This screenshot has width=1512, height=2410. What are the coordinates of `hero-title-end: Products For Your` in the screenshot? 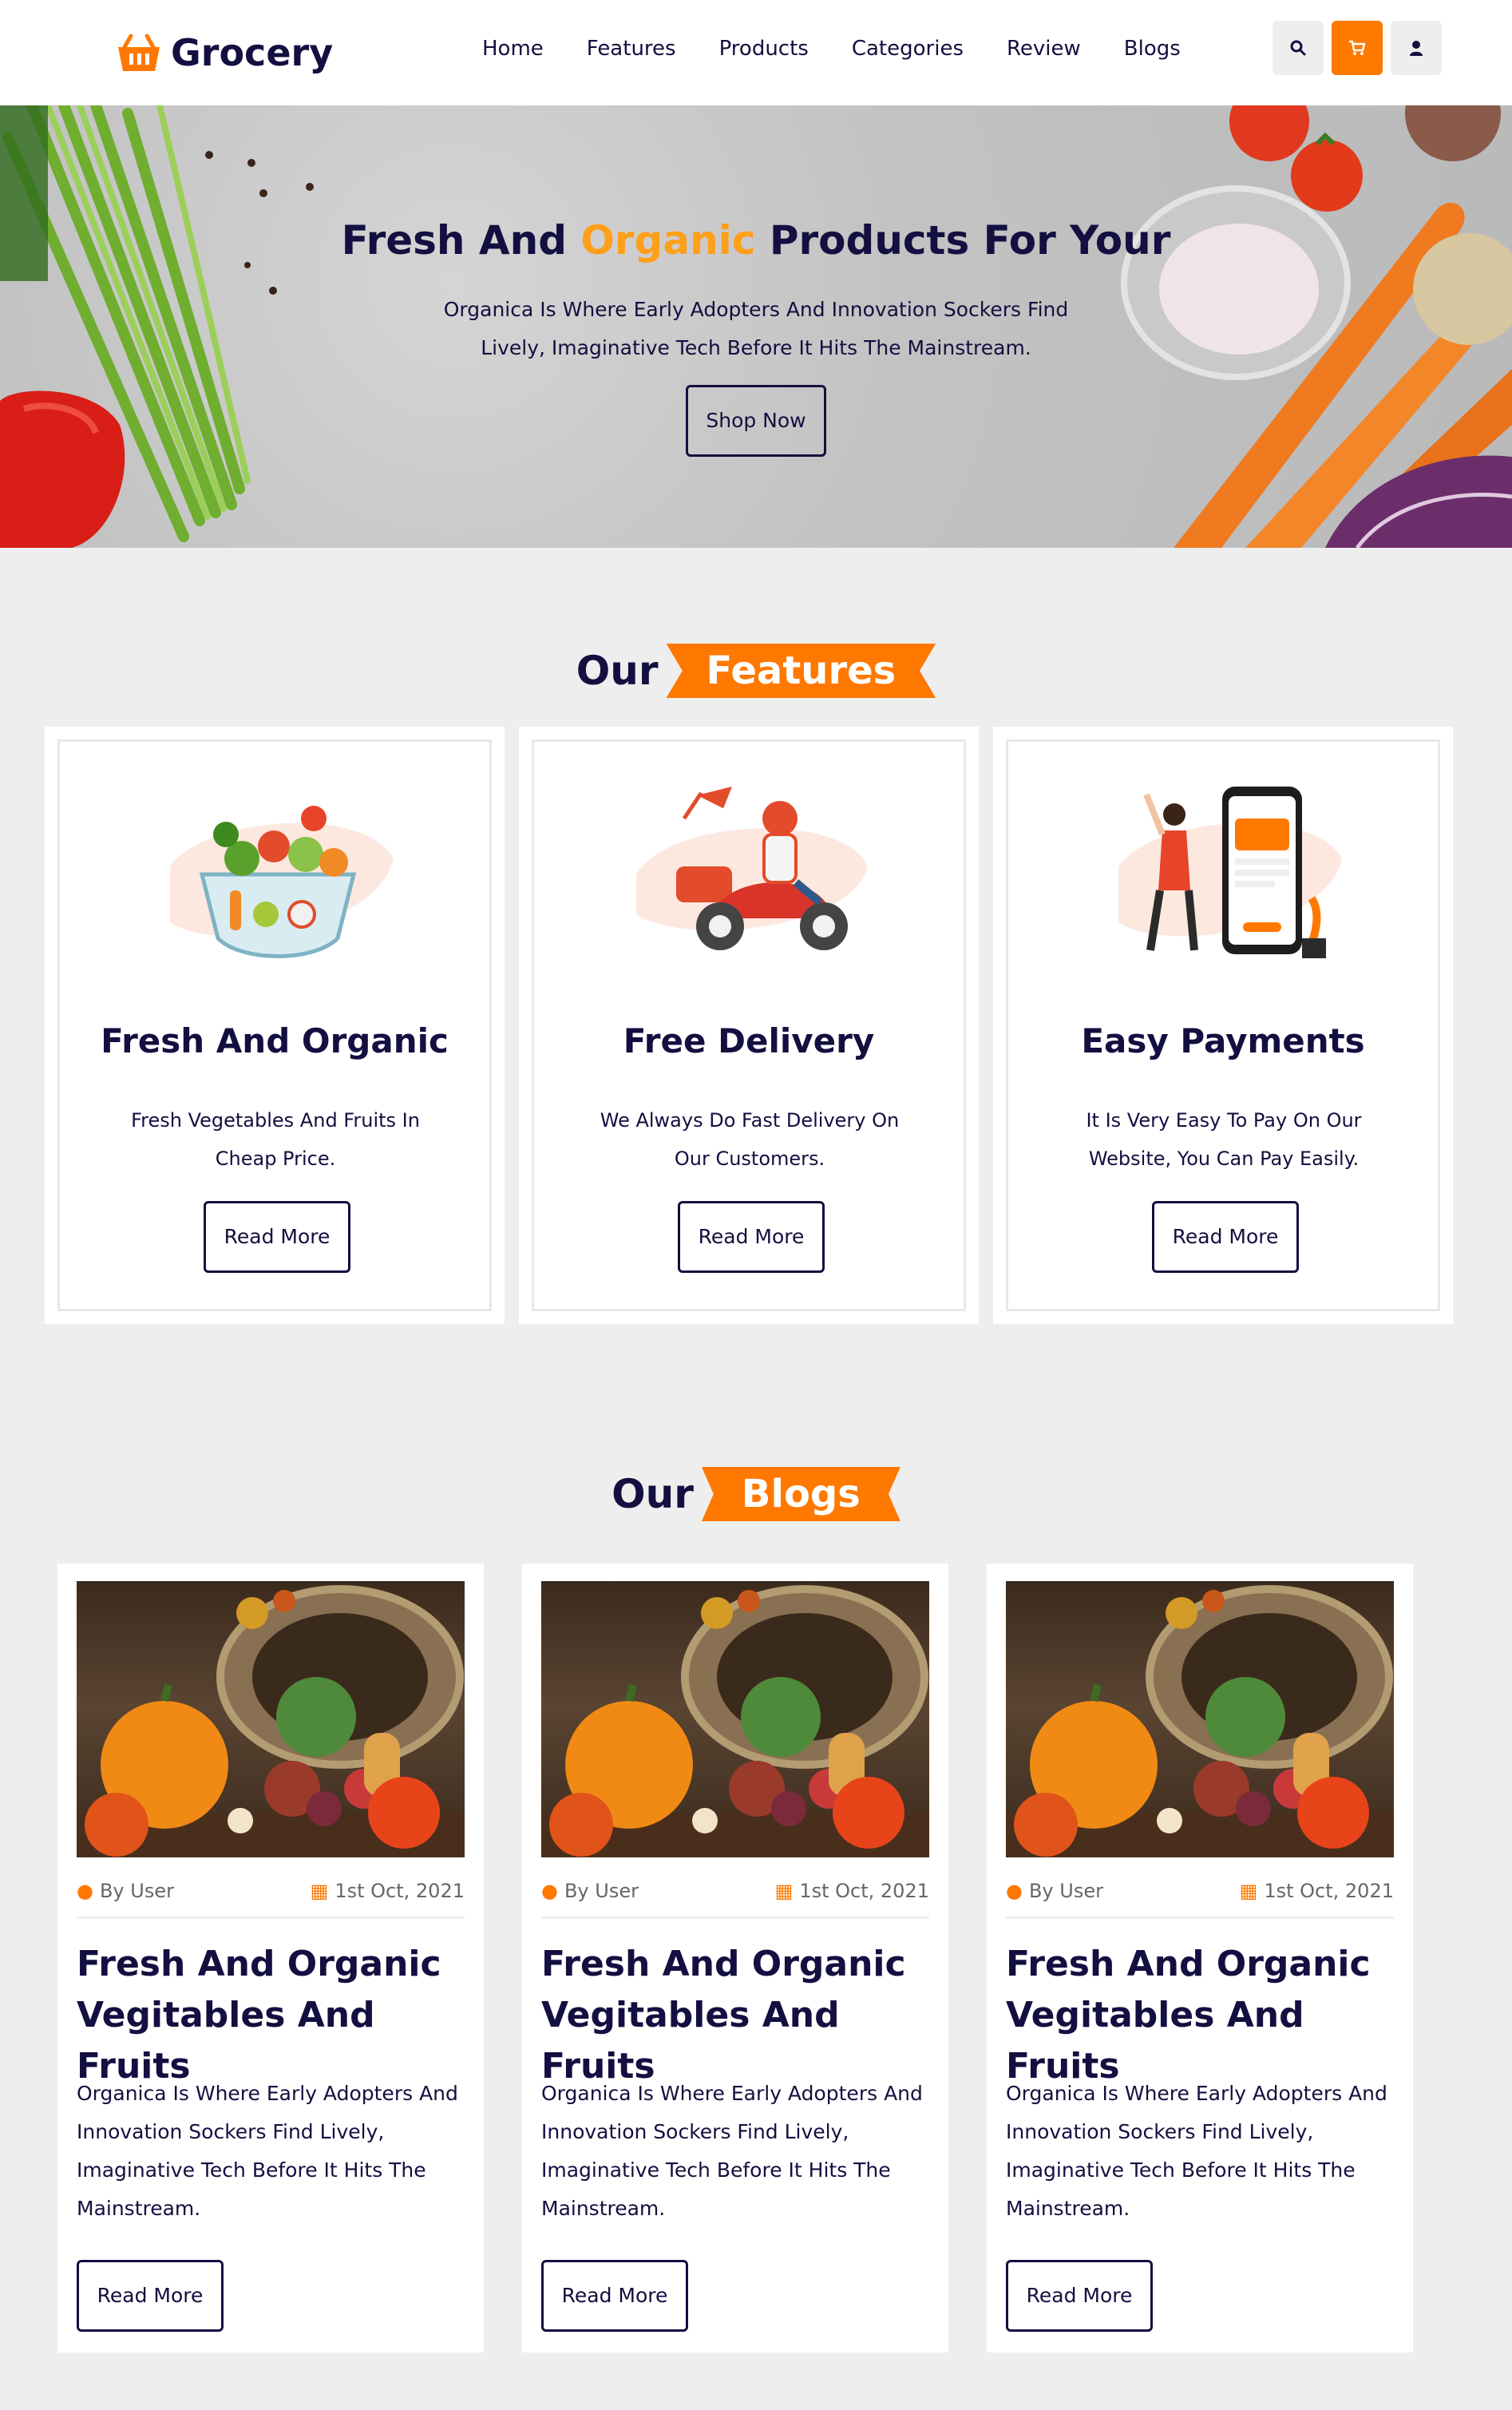 It's located at (963, 240).